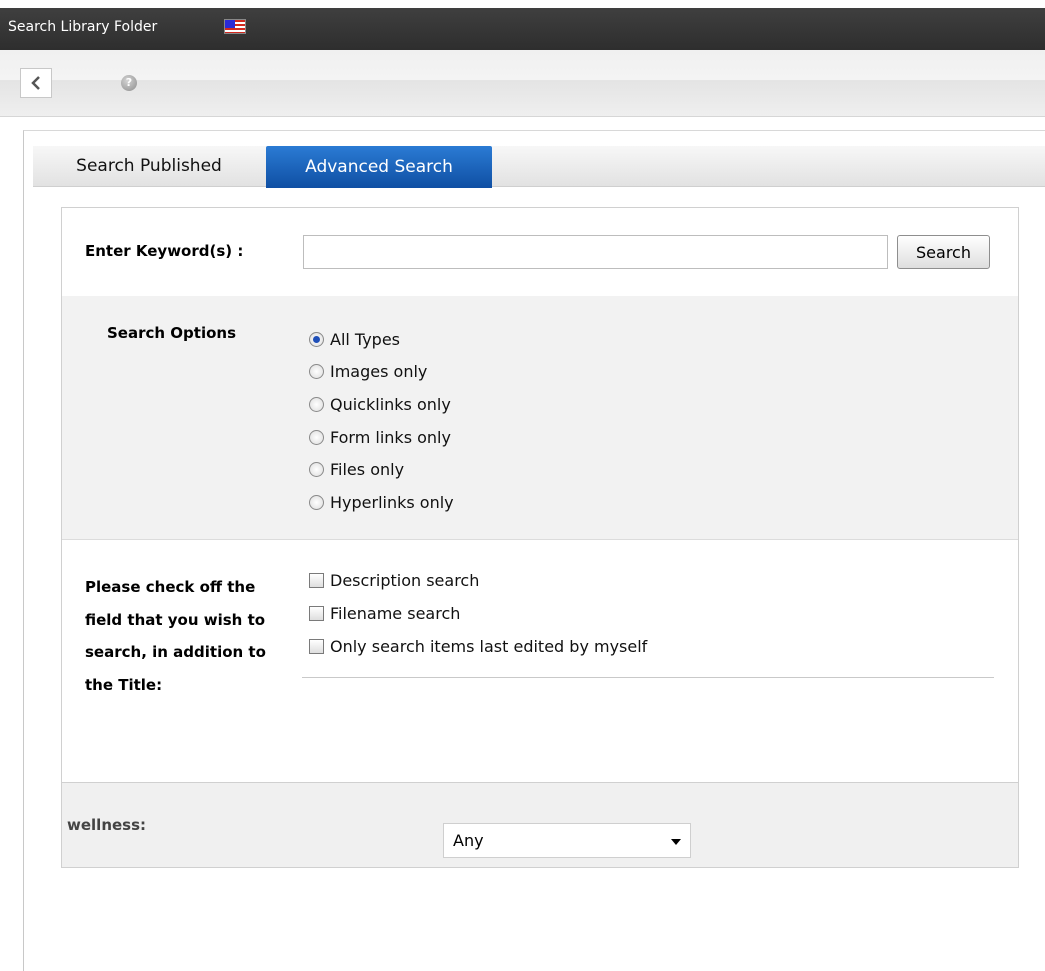  Describe the element at coordinates (379, 371) in the screenshot. I see `radio-label: Images only` at that location.